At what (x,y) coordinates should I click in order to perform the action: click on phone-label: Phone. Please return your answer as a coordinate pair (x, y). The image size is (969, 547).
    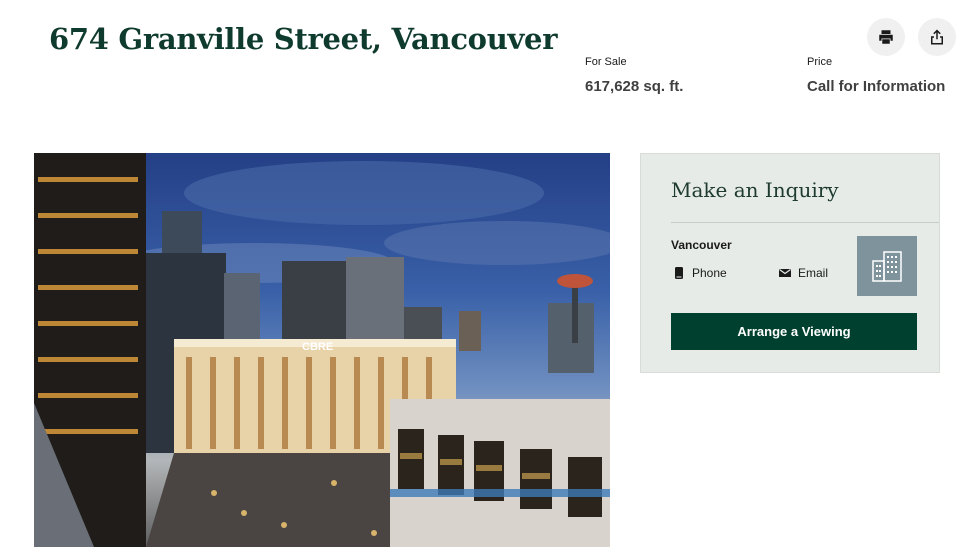
    Looking at the image, I should click on (709, 273).